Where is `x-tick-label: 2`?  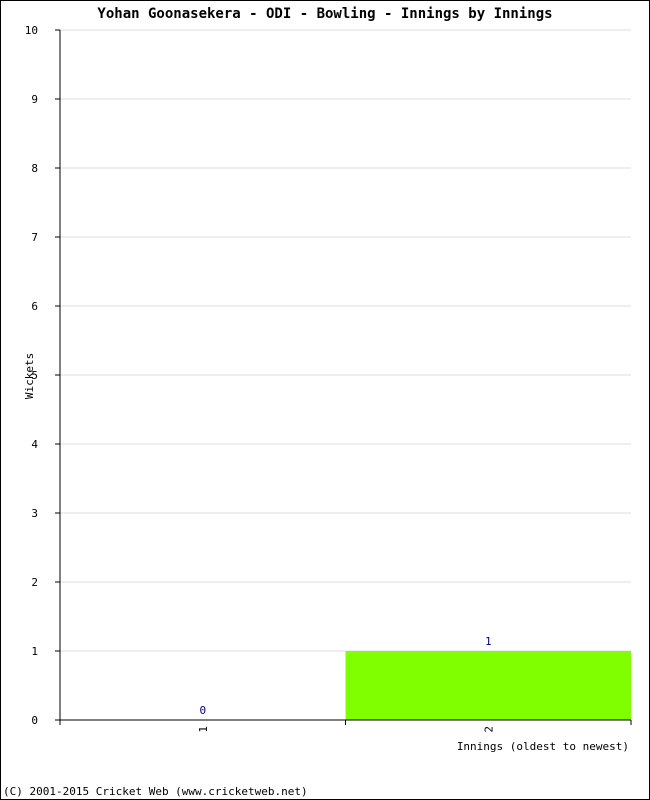 x-tick-label: 2 is located at coordinates (488, 729).